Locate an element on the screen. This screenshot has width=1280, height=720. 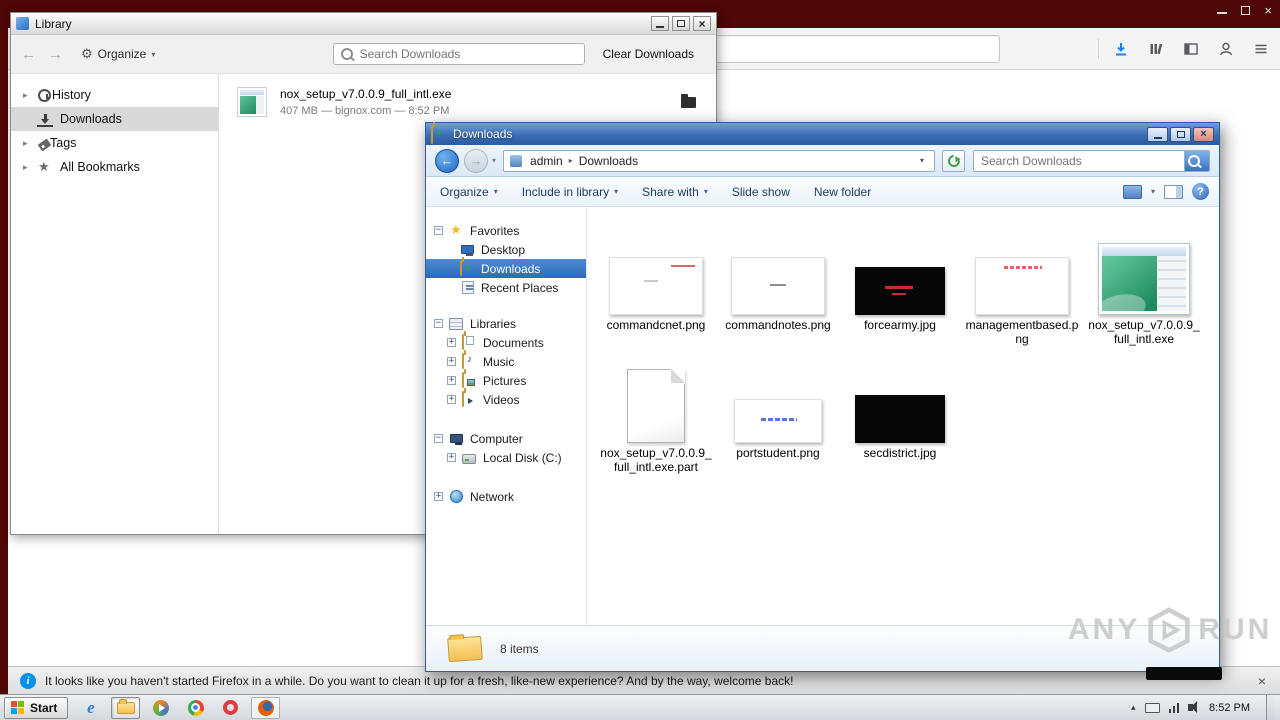
tree-item-pictures: + Pictures is located at coordinates (506, 380).